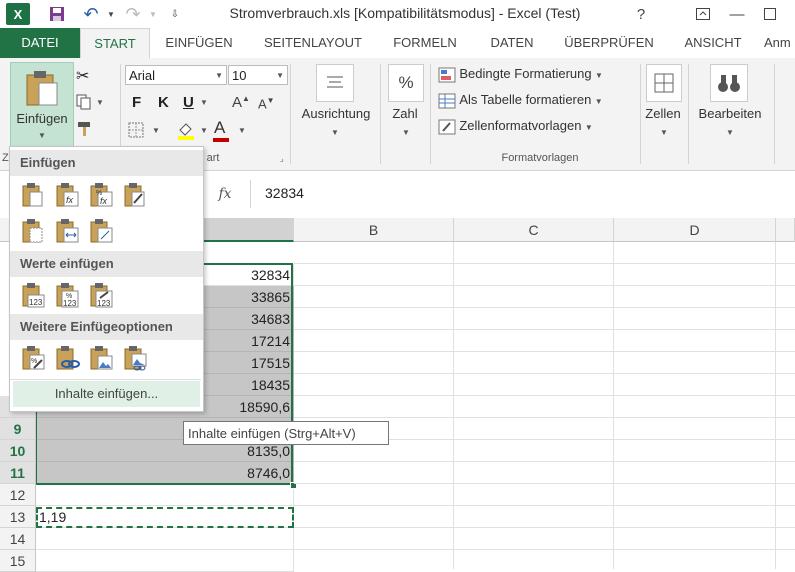 Image resolution: width=795 pixels, height=572 pixels. Describe the element at coordinates (86, 76) in the screenshot. I see `cut-icon: ✂` at that location.